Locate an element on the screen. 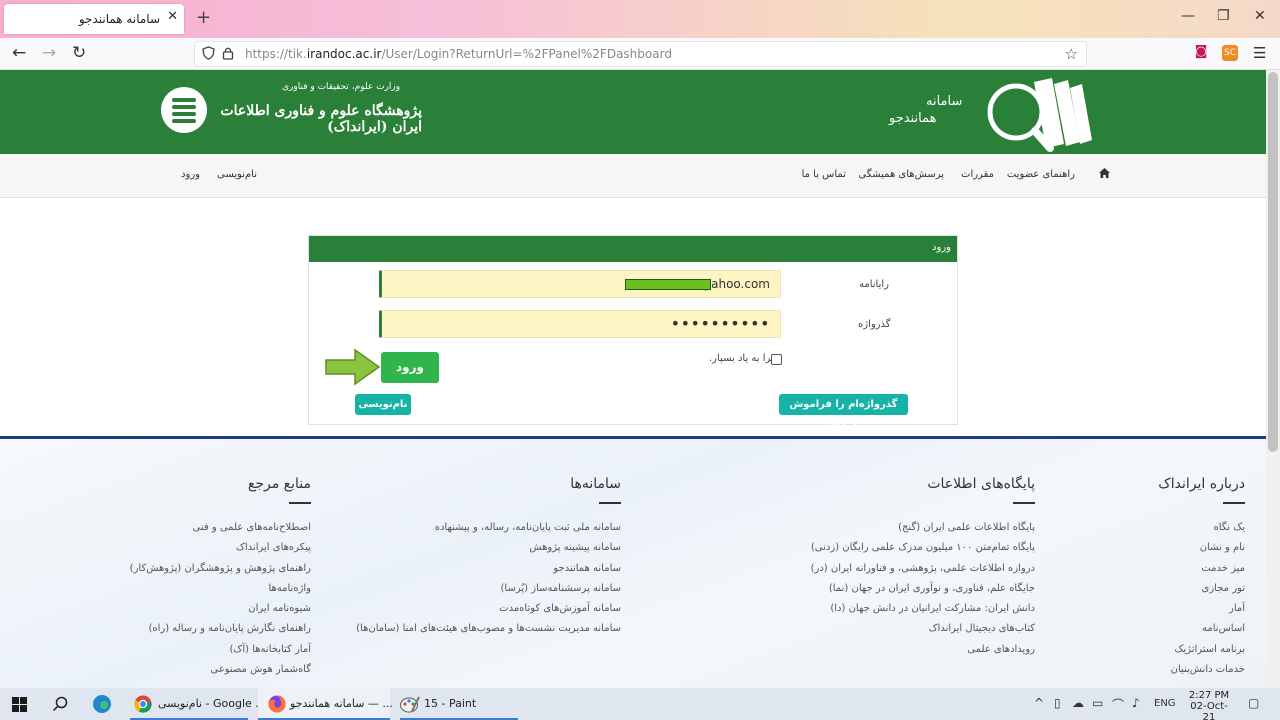  close-tab-icon: ✕ is located at coordinates (172, 16).